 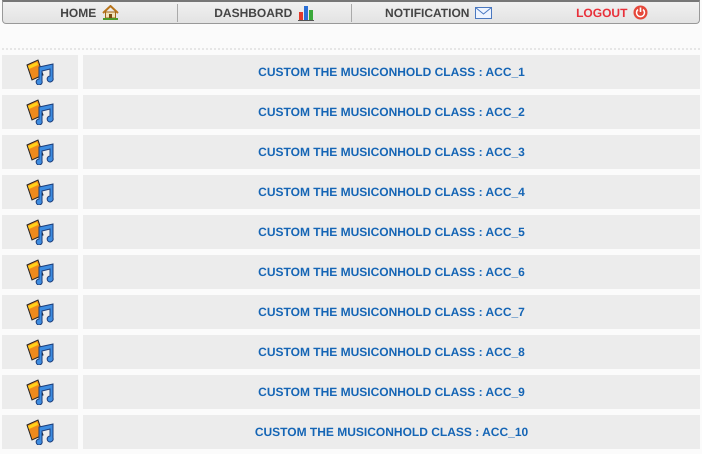 I want to click on class-link: CUSTOM THE MUSICONHOLD CLASS : ACC_7, so click(x=391, y=312).